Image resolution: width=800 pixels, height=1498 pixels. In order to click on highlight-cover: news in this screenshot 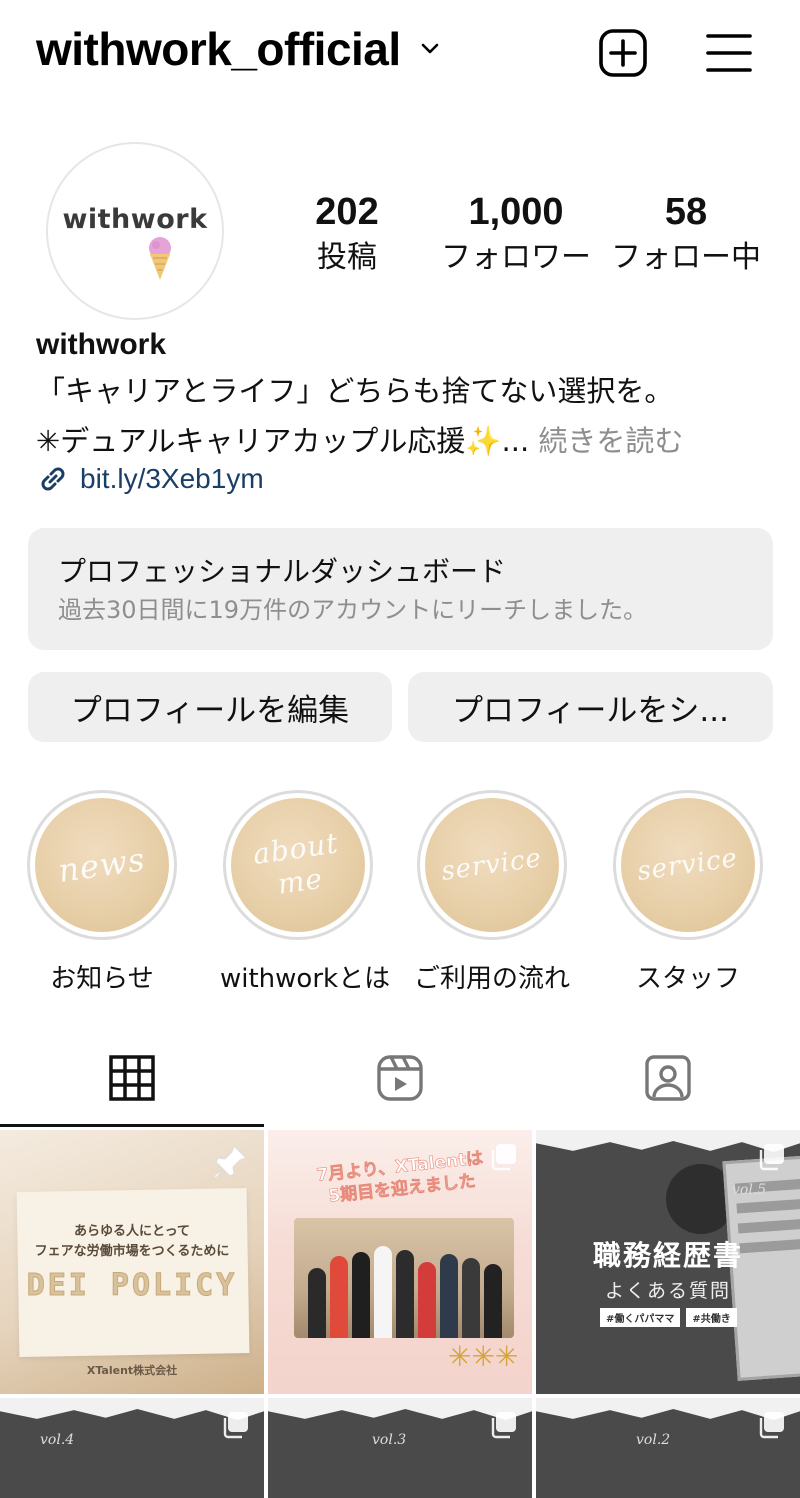, I will do `click(102, 865)`.